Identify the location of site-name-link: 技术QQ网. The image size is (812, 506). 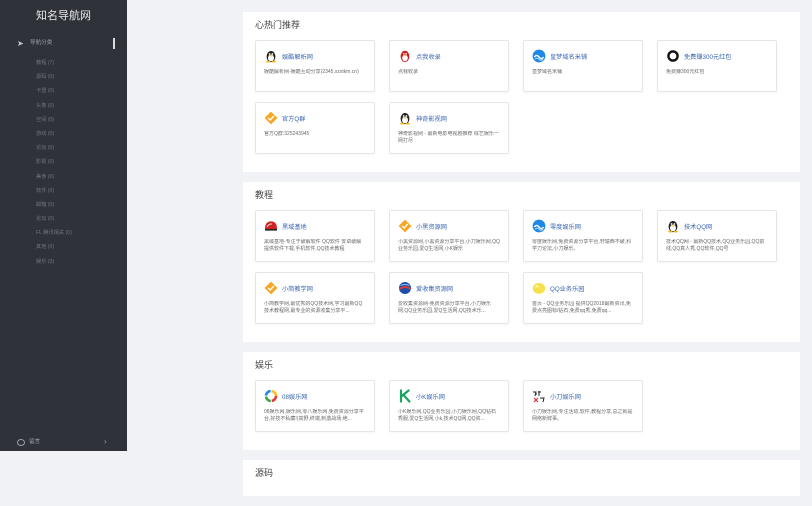
(698, 226).